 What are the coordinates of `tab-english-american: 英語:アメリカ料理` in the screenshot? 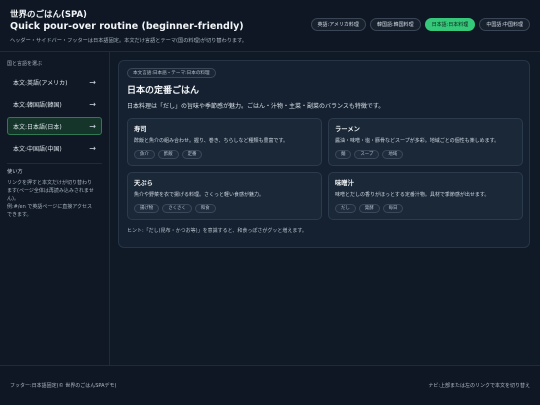 It's located at (338, 24).